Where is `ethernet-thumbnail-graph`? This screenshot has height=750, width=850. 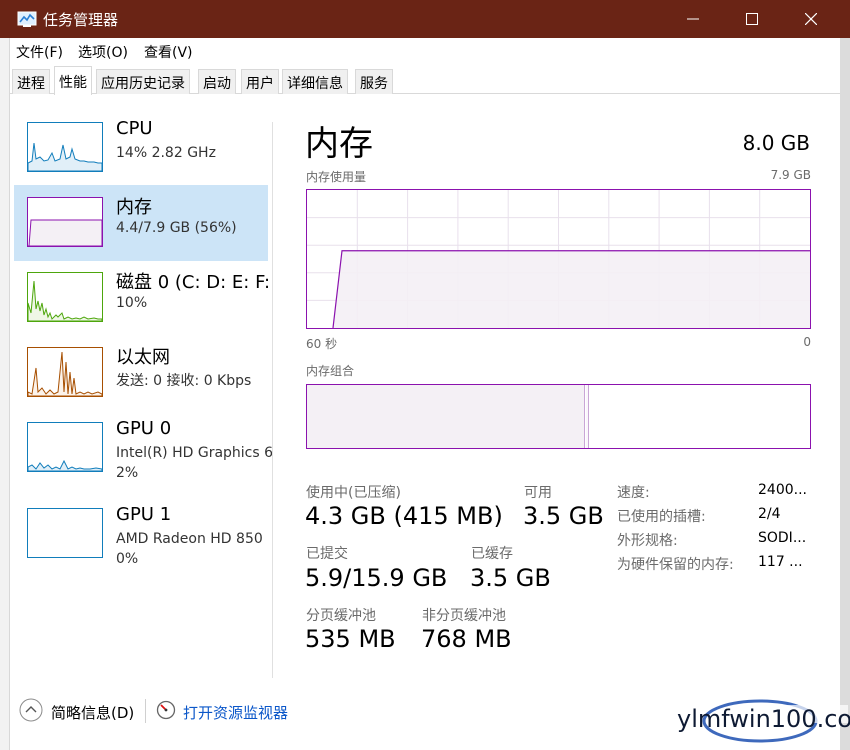
ethernet-thumbnail-graph is located at coordinates (65, 372).